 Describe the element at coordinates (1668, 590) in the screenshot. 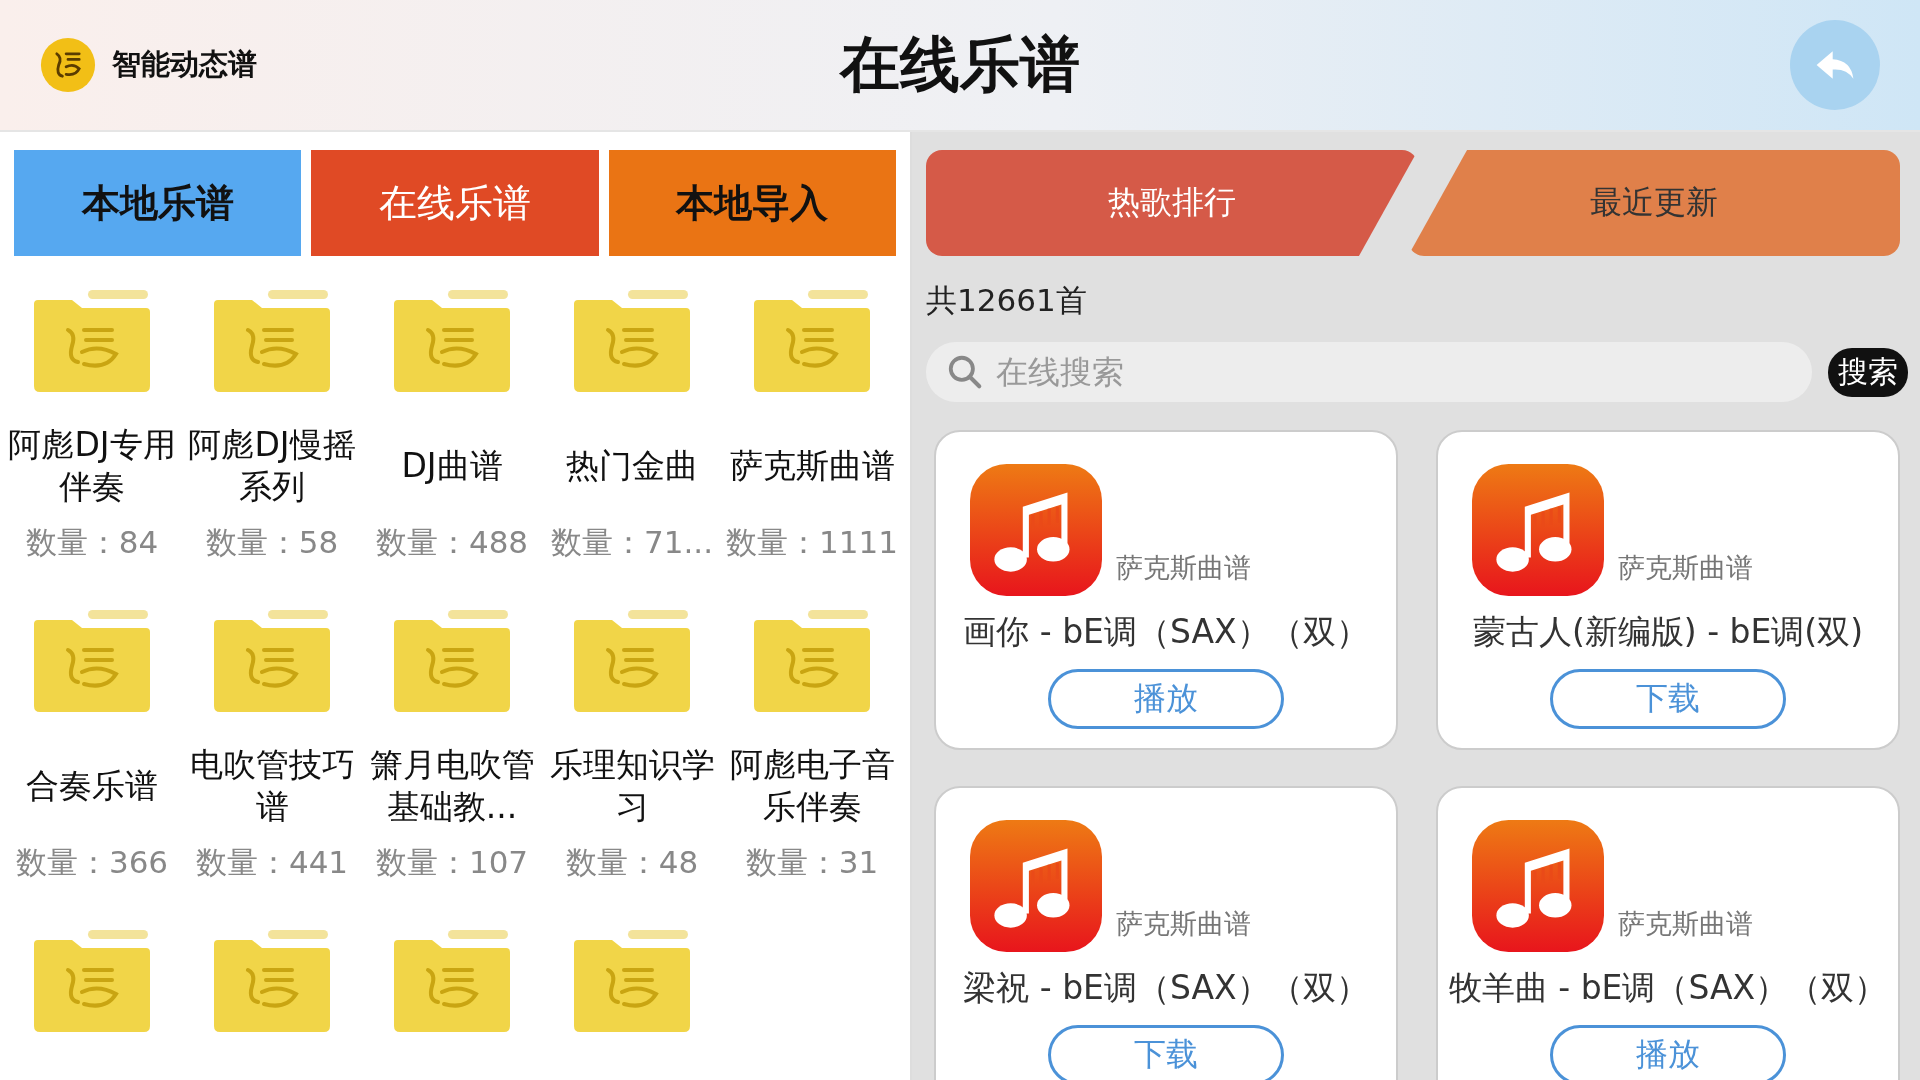

I see `song-card: 萨克斯曲谱 蒙古人(新编版) - bE调(双) 下载` at that location.